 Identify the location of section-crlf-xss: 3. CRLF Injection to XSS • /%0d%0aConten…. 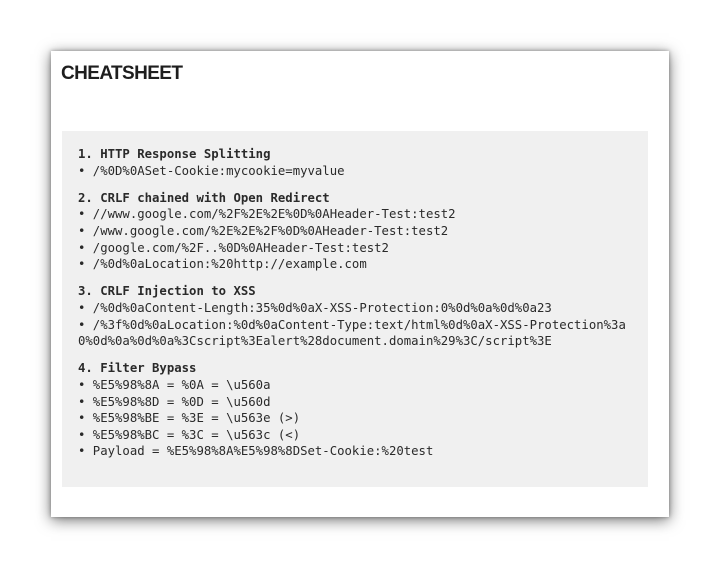
(355, 316).